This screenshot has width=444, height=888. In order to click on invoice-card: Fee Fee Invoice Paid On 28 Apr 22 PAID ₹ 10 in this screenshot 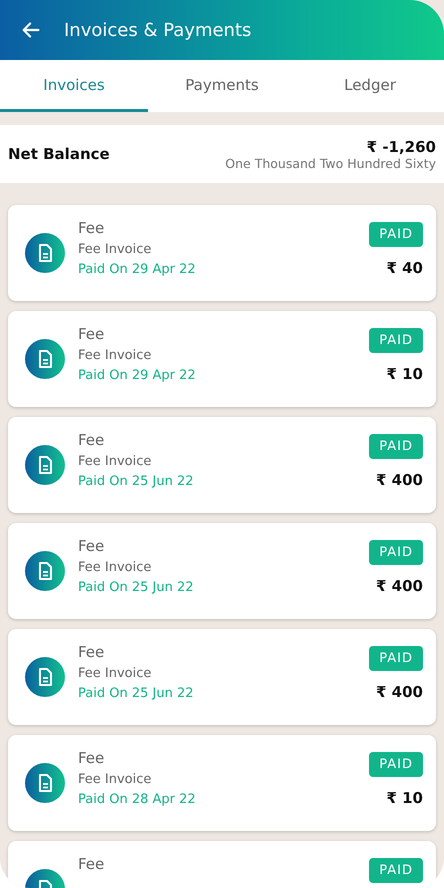, I will do `click(222, 783)`.